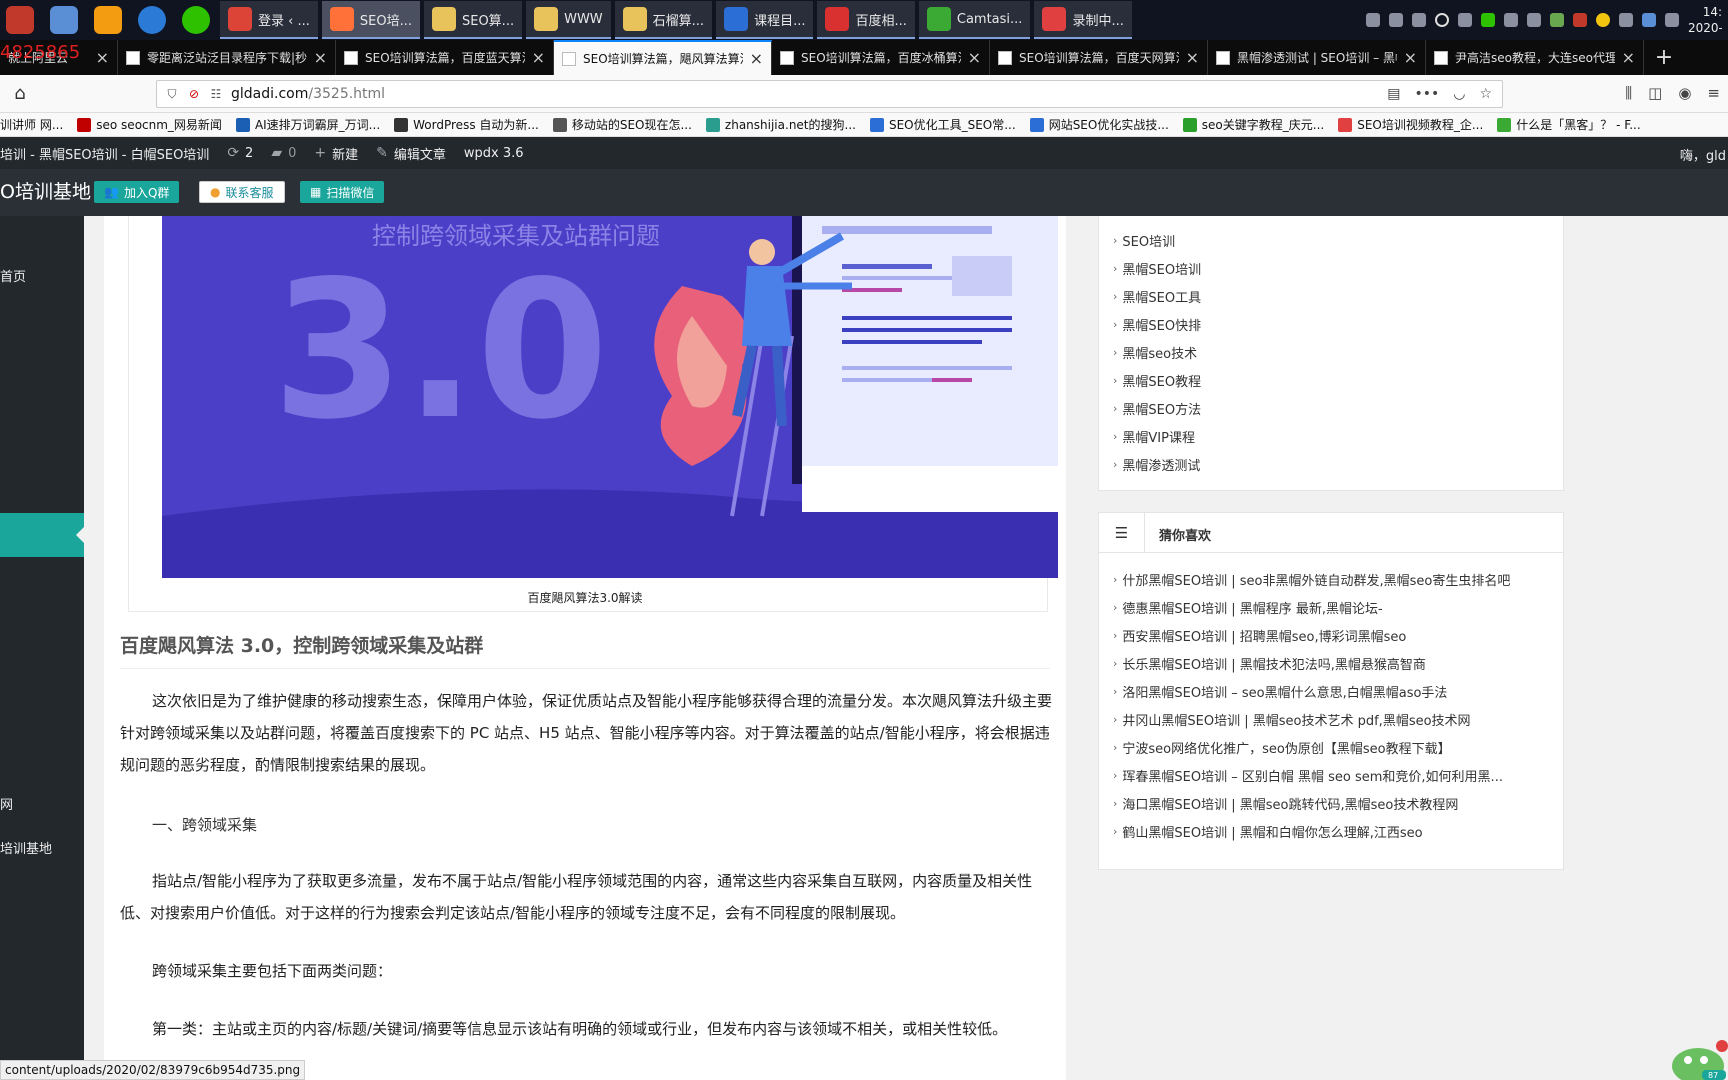  I want to click on tray-volume-icon, so click(1465, 20).